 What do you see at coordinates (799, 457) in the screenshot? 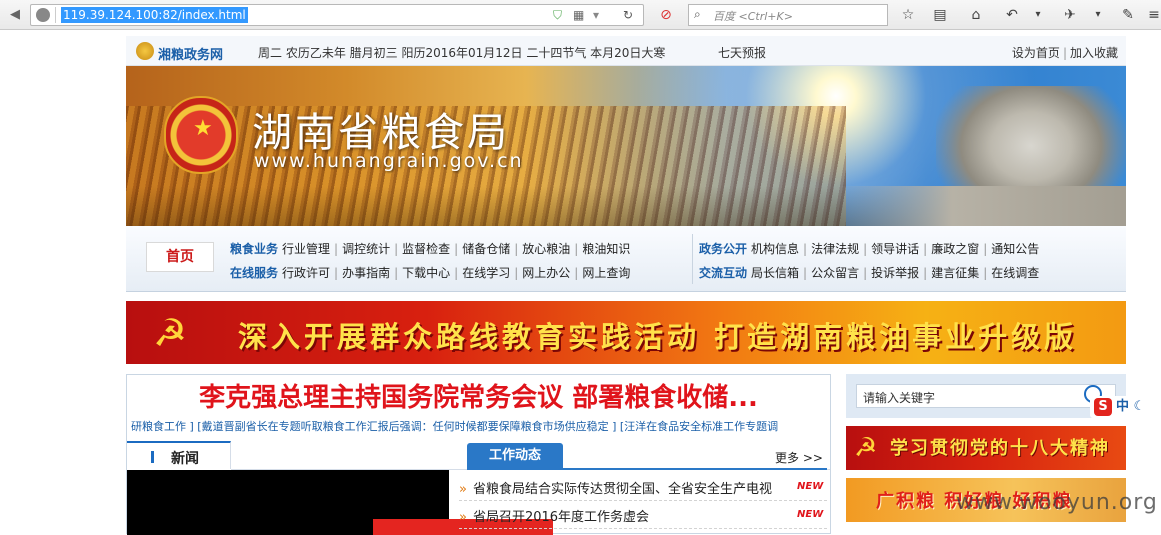
I see `more-link: 更多 >>` at bounding box center [799, 457].